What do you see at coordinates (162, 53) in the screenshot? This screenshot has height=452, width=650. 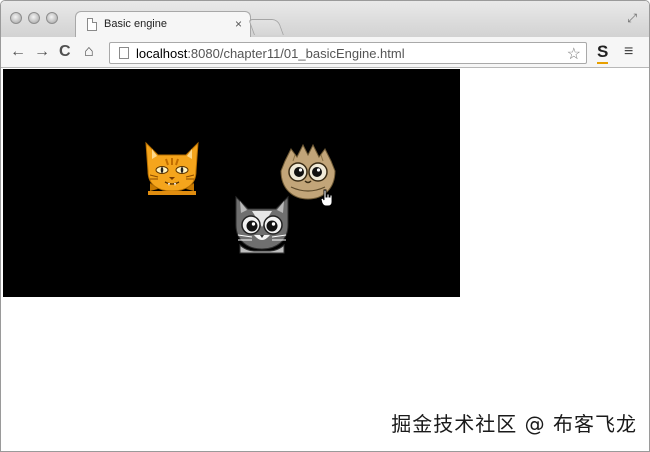 I see `url-host: localhost` at bounding box center [162, 53].